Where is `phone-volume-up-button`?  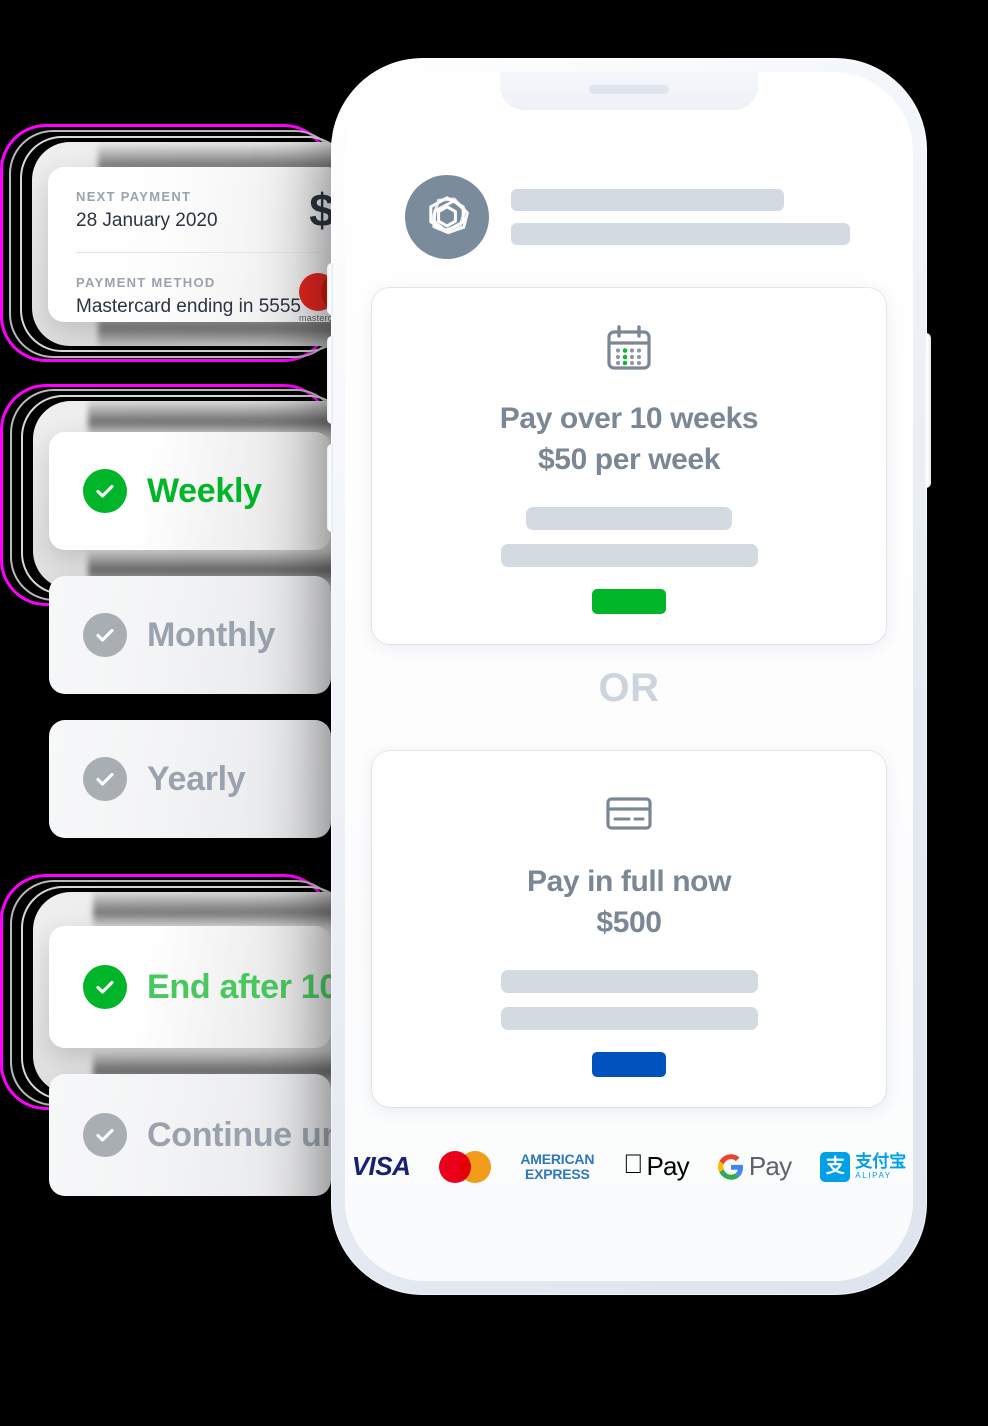 phone-volume-up-button is located at coordinates (330, 380).